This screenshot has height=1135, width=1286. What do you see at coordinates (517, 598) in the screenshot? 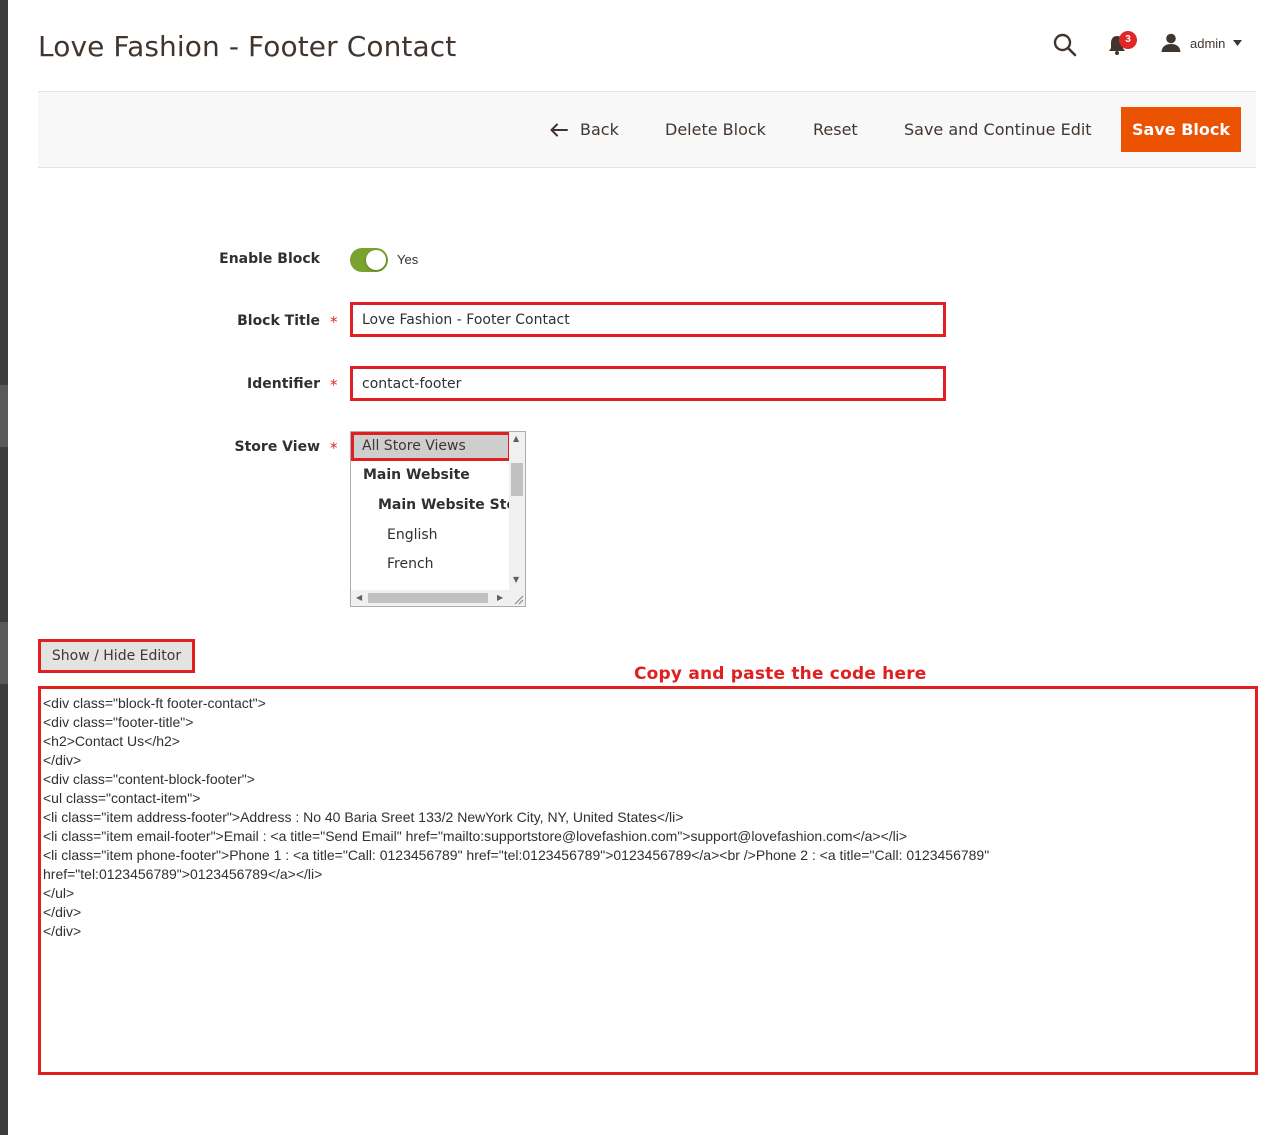
I see `resize-handle-icon` at bounding box center [517, 598].